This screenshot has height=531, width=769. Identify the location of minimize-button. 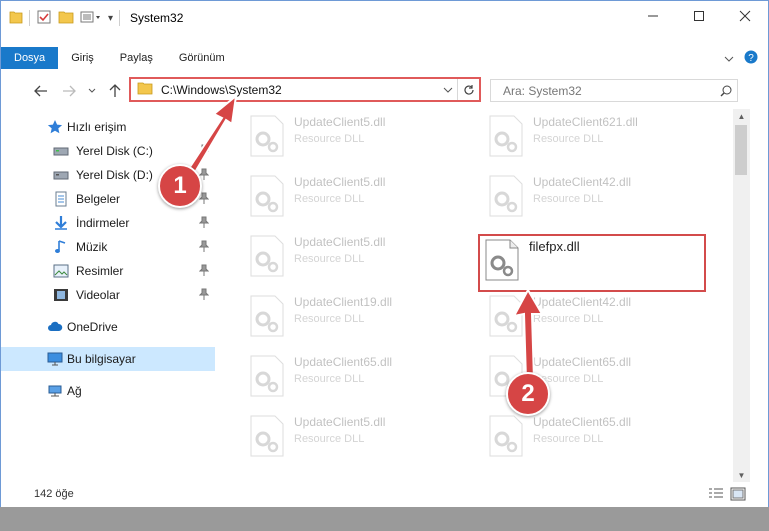
(653, 16).